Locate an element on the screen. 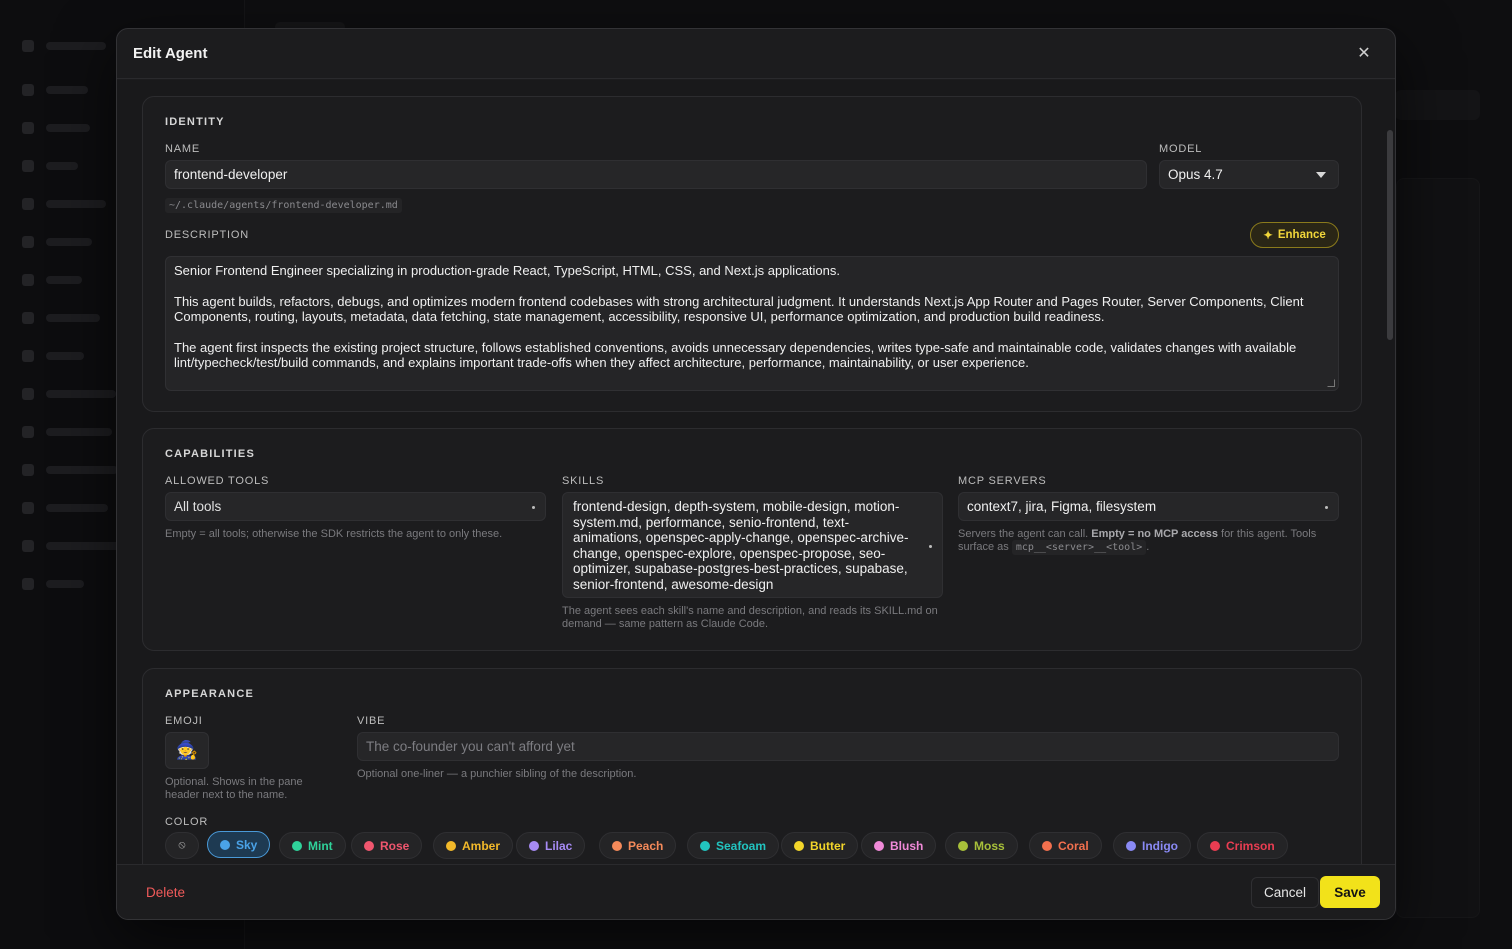 Image resolution: width=1512 pixels, height=949 pixels. section-title: CAPABILITIES is located at coordinates (210, 454).